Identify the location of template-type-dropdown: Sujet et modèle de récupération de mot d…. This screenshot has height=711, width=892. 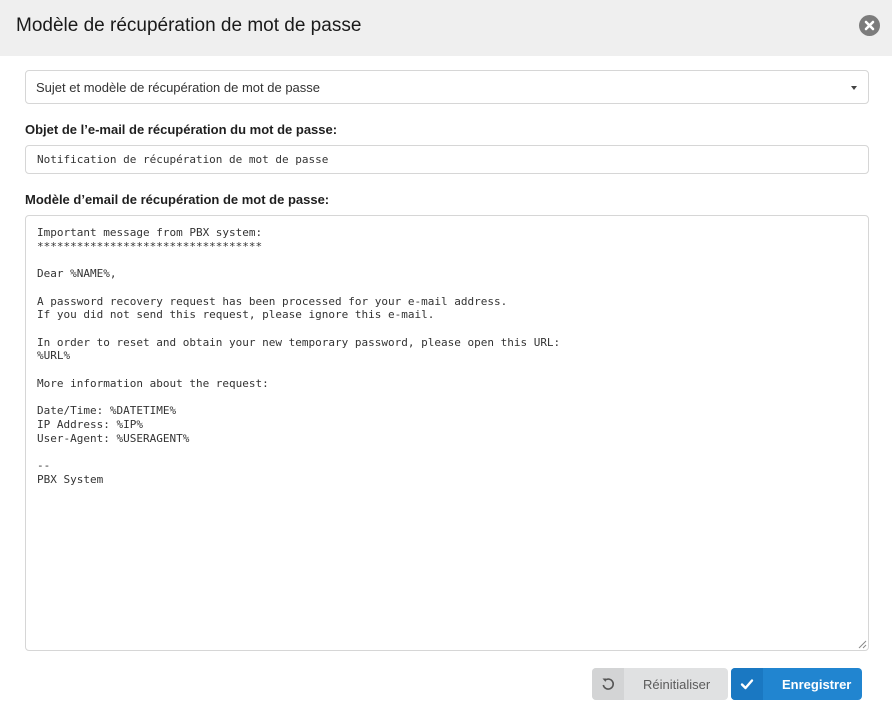
(447, 87).